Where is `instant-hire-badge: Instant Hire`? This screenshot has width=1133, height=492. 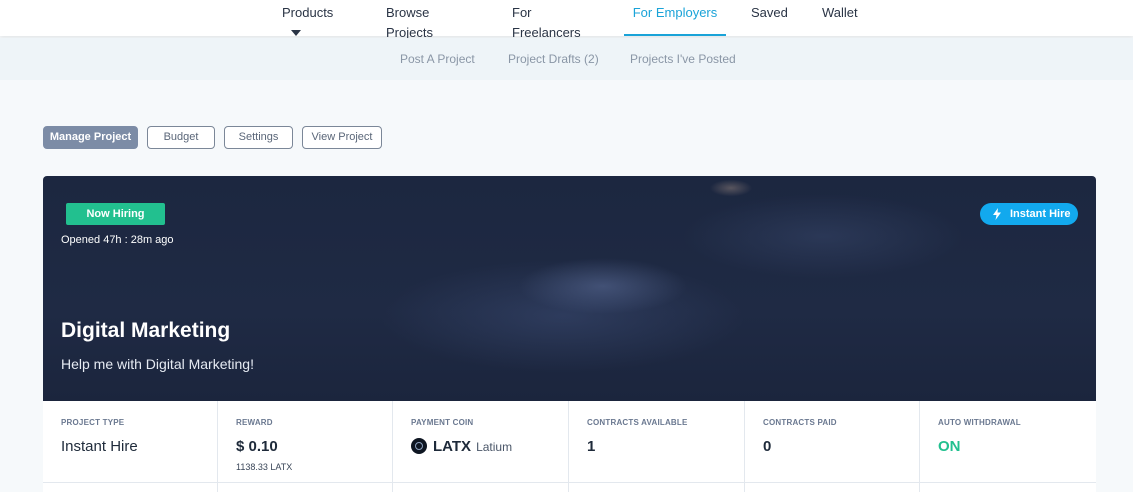 instant-hire-badge: Instant Hire is located at coordinates (1029, 214).